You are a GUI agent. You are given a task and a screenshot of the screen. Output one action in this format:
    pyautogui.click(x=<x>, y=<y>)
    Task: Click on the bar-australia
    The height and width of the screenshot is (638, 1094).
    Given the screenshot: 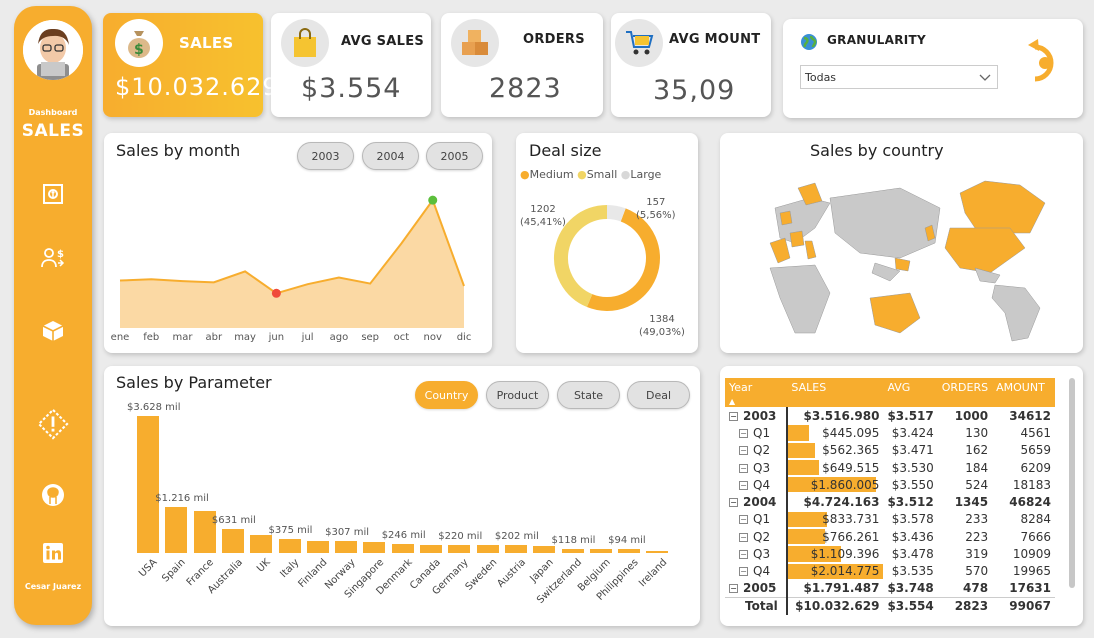 What is the action you would take?
    pyautogui.click(x=232, y=541)
    